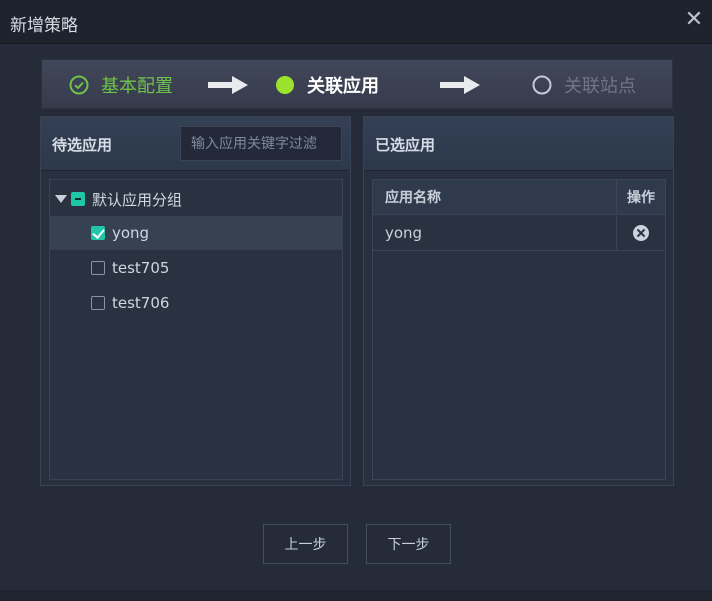 This screenshot has width=712, height=601. Describe the element at coordinates (600, 86) in the screenshot. I see `step-label: 关联站点` at that location.